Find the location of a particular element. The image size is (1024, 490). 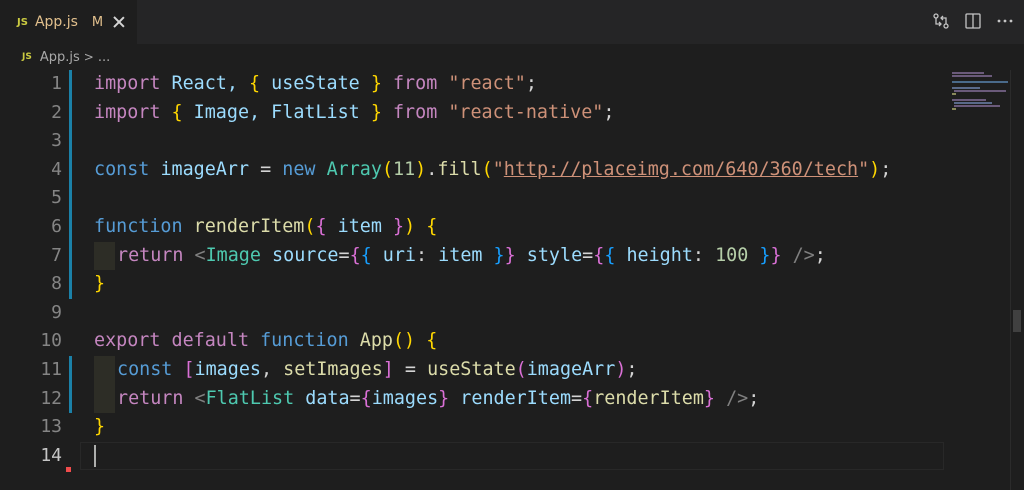

more-actions-icon is located at coordinates (1005, 21).